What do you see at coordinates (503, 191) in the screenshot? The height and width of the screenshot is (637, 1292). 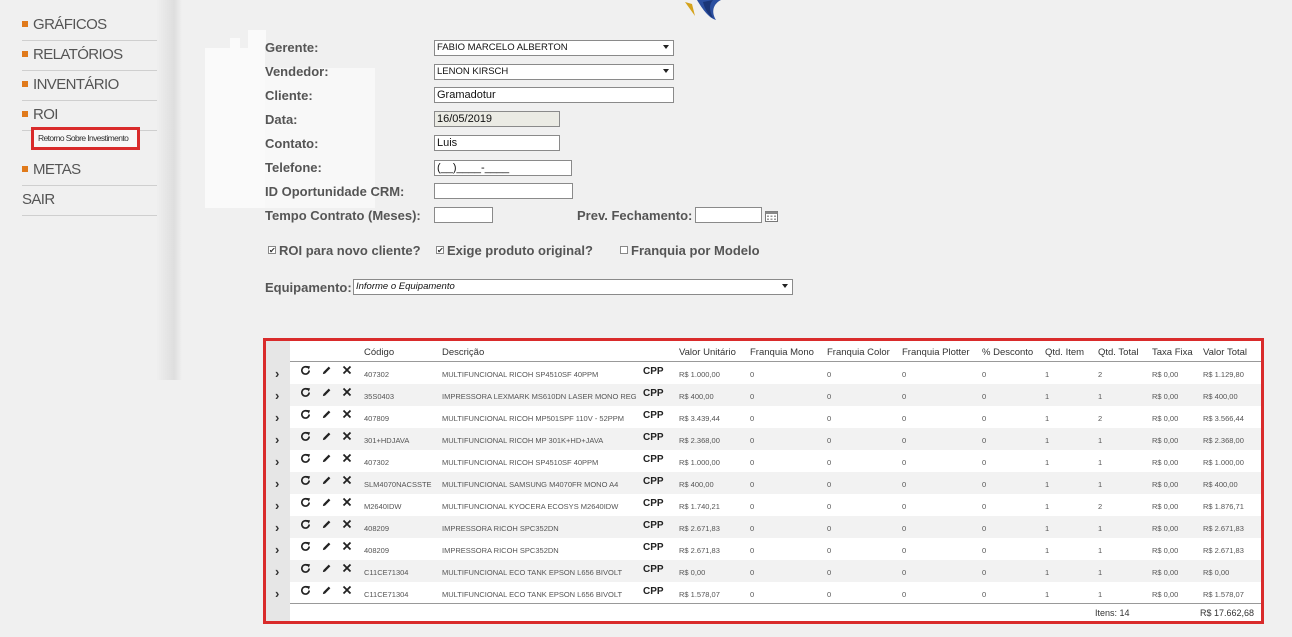 I see `crm-input` at bounding box center [503, 191].